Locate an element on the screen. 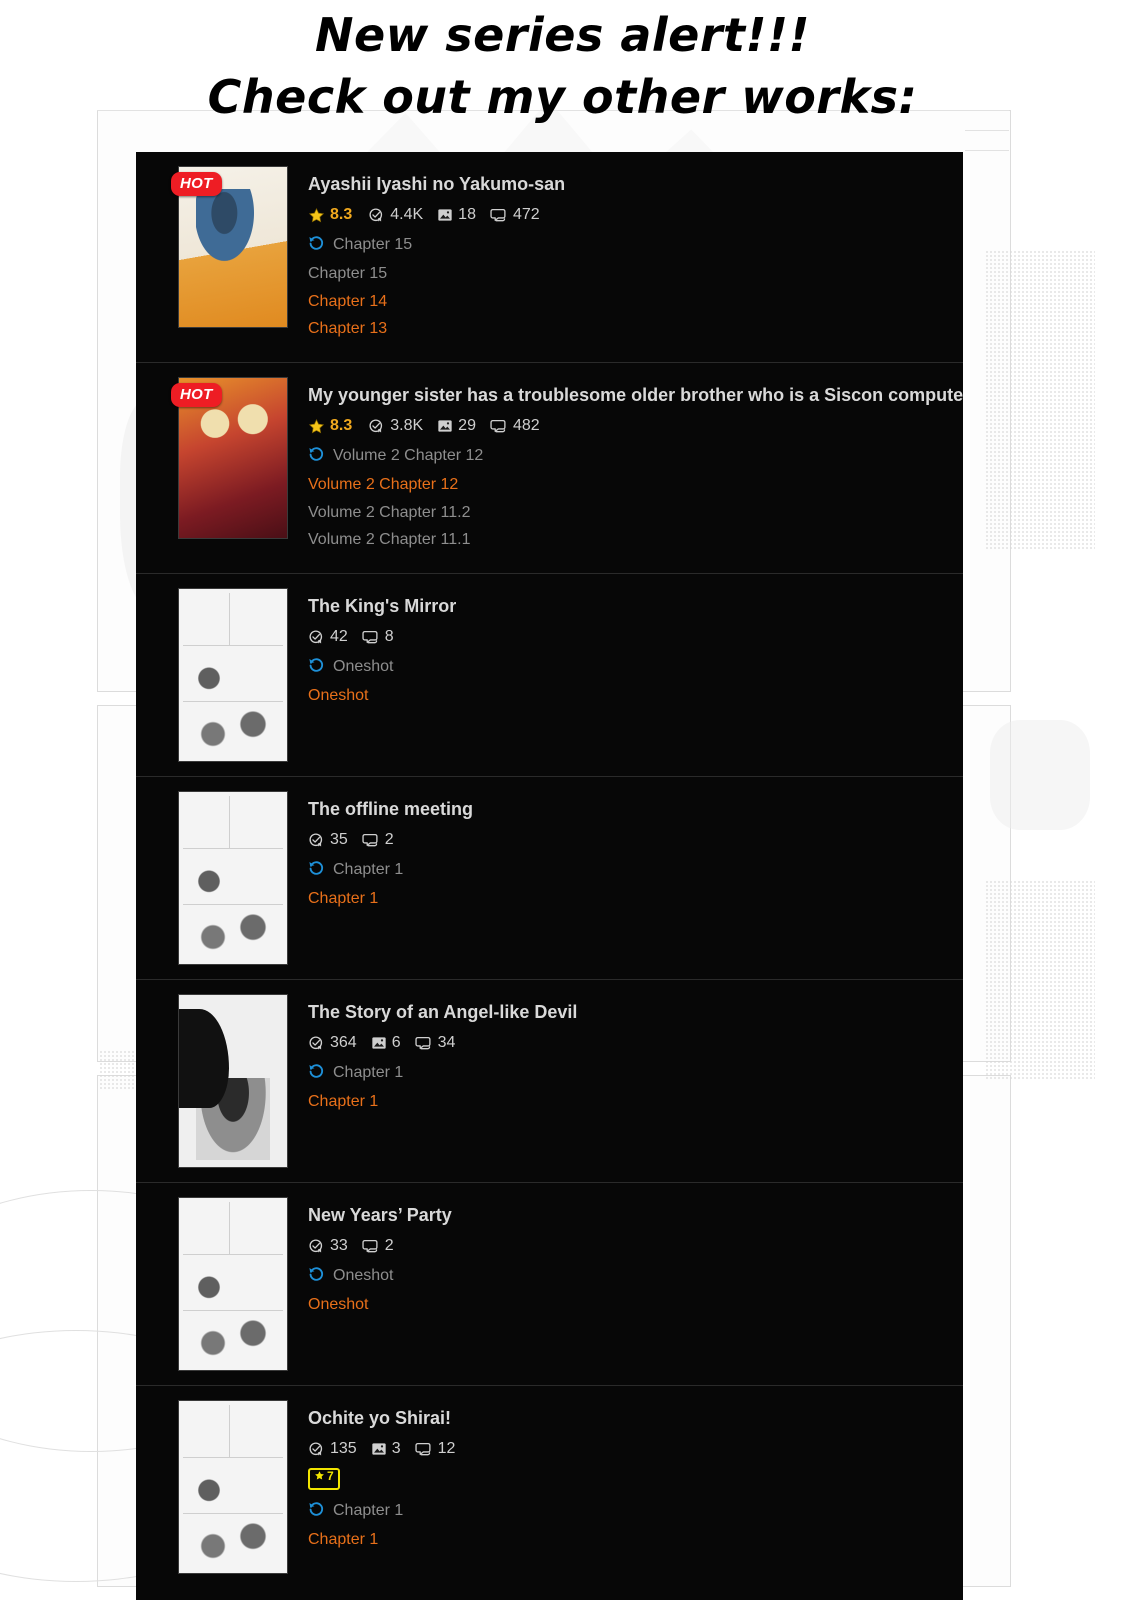 This screenshot has height=1600, width=1125. chapter-list: Oneshot is located at coordinates (635, 1305).